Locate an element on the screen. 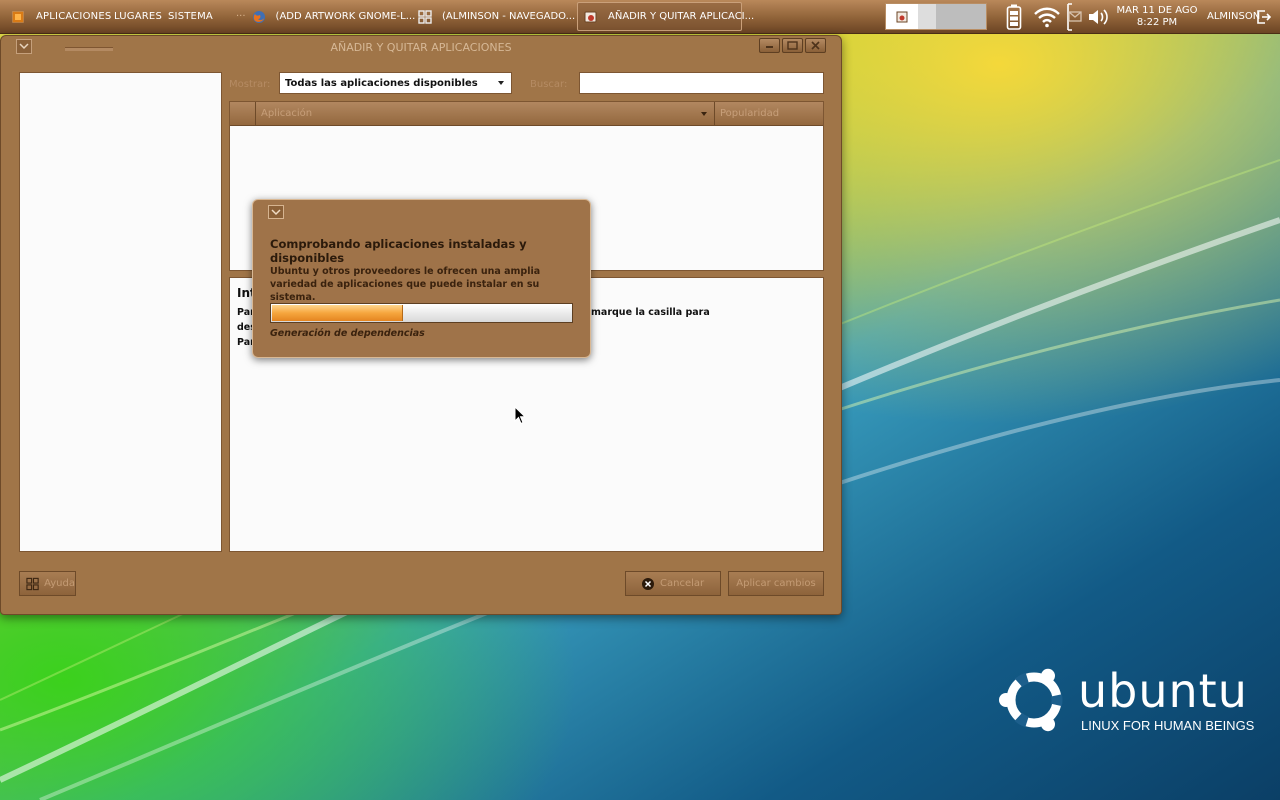 The width and height of the screenshot is (1280, 800). help-button: Ayuda is located at coordinates (47, 583).